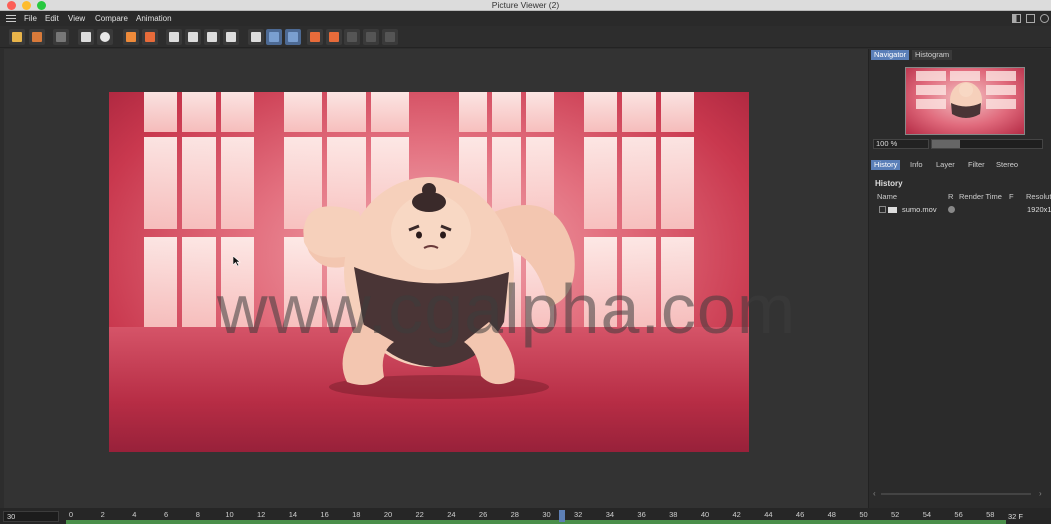  I want to click on ab-icon, so click(256, 37).